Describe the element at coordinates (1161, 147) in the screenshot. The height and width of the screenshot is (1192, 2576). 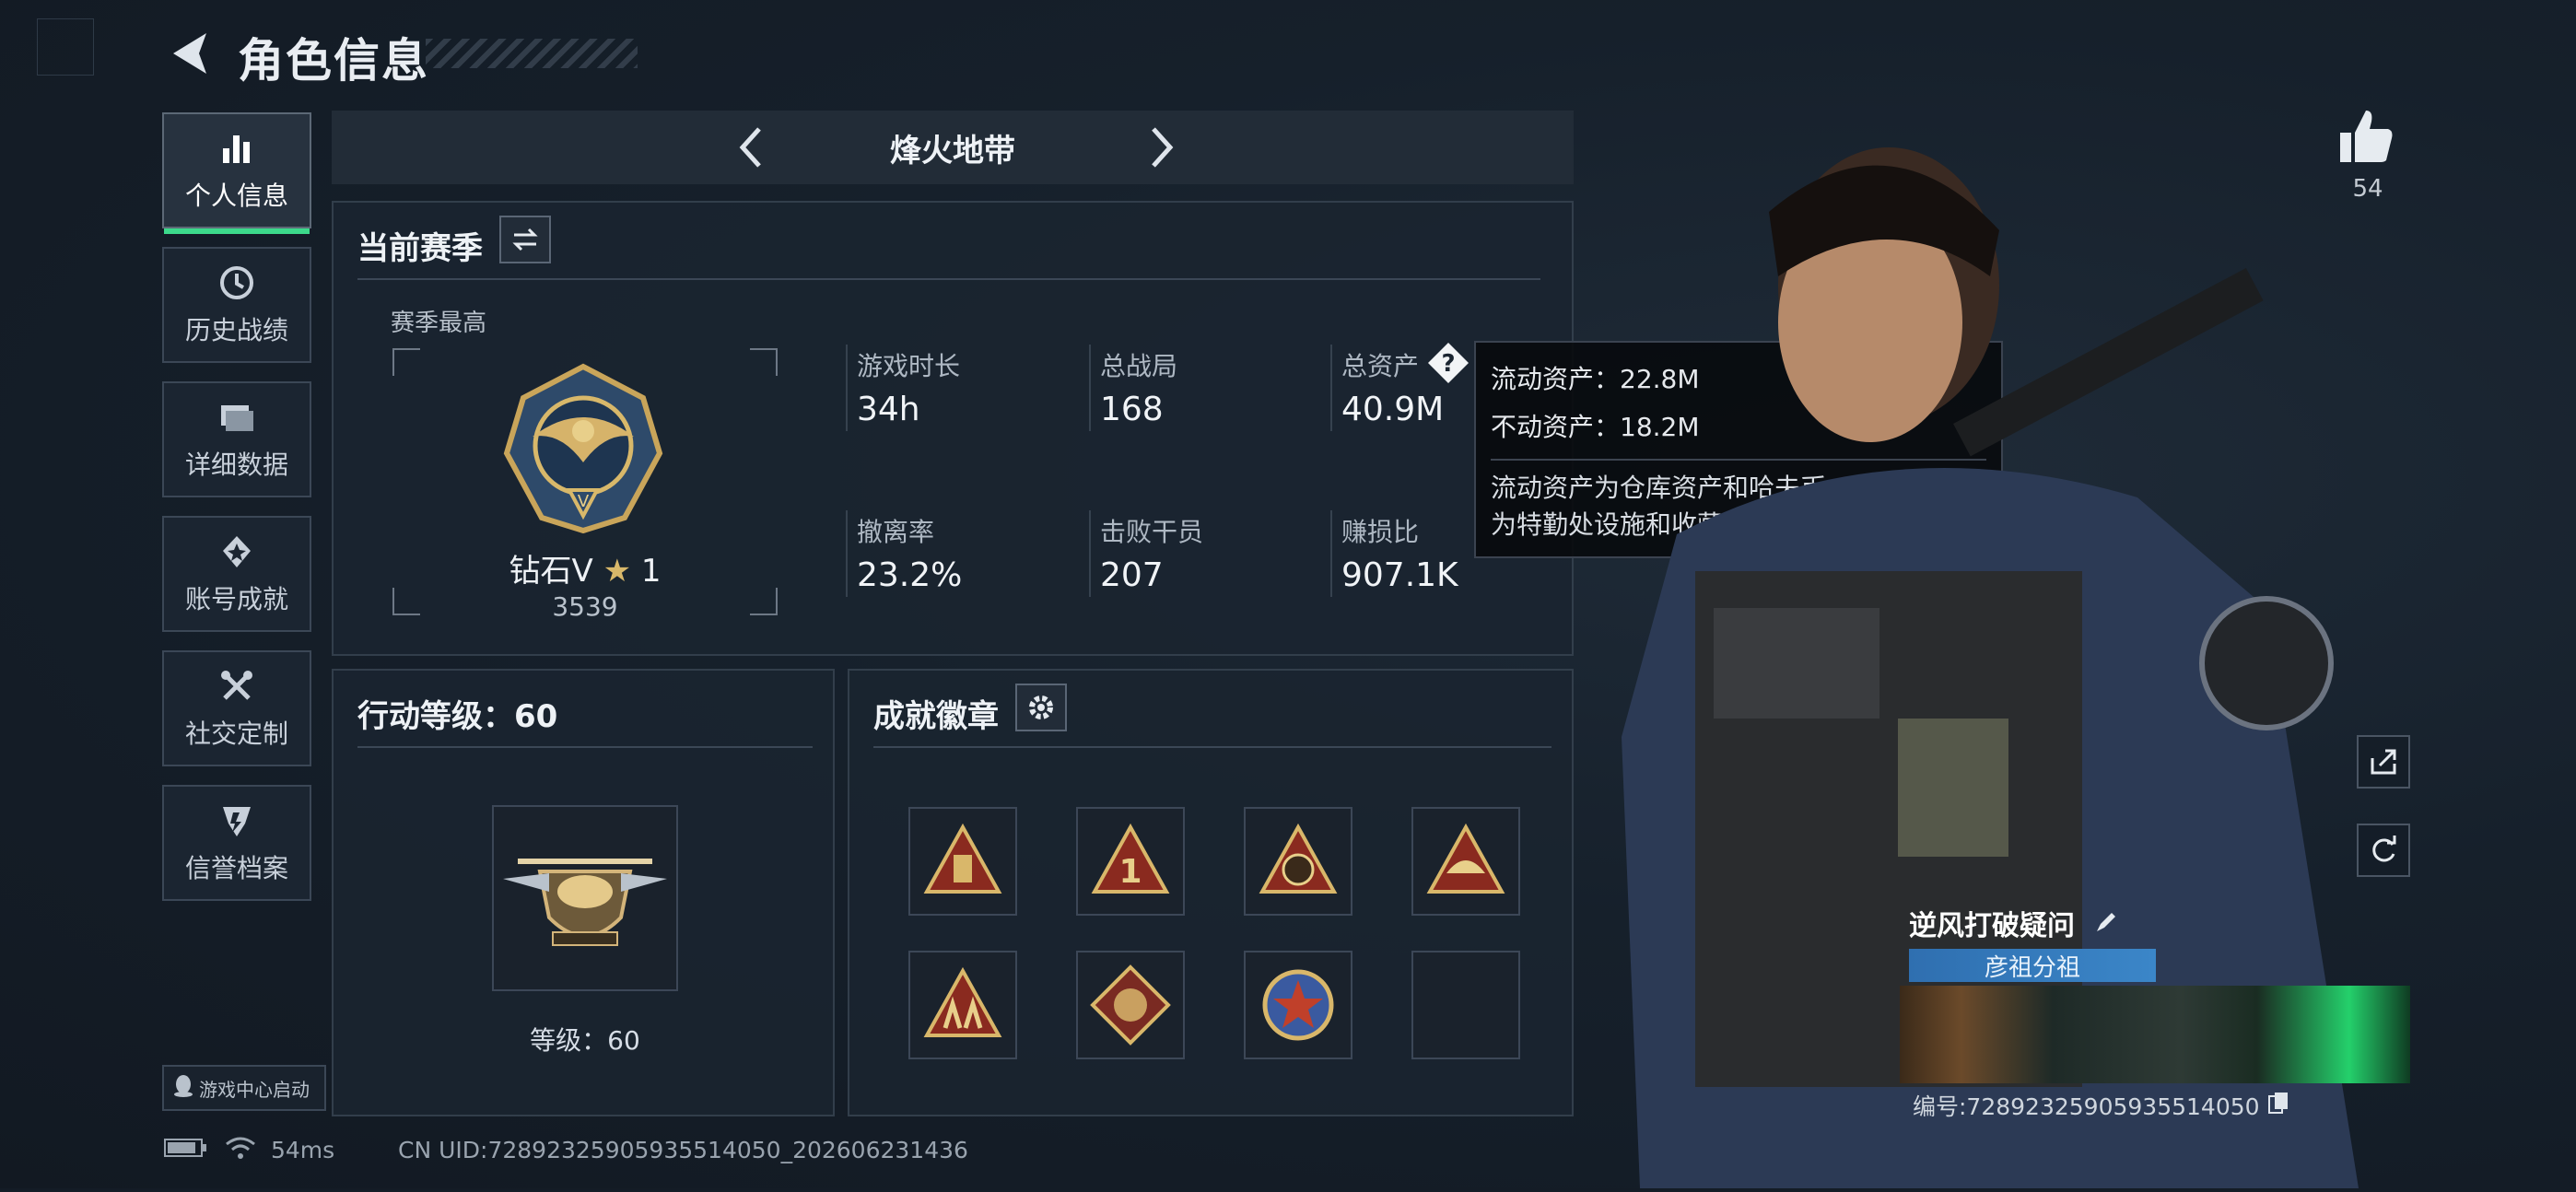
I see `mode-next-button` at that location.